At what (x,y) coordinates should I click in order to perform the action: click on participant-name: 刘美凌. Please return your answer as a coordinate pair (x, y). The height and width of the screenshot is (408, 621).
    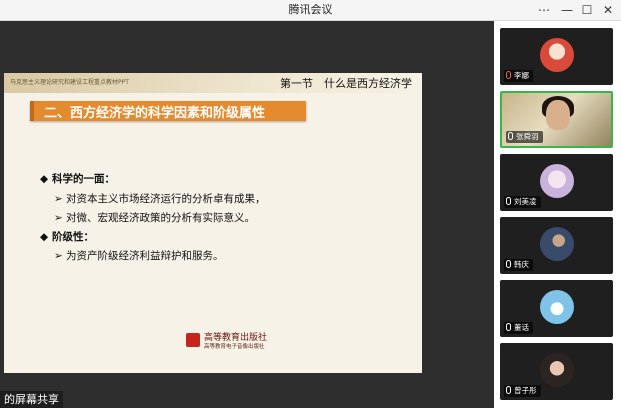
    Looking at the image, I should click on (522, 202).